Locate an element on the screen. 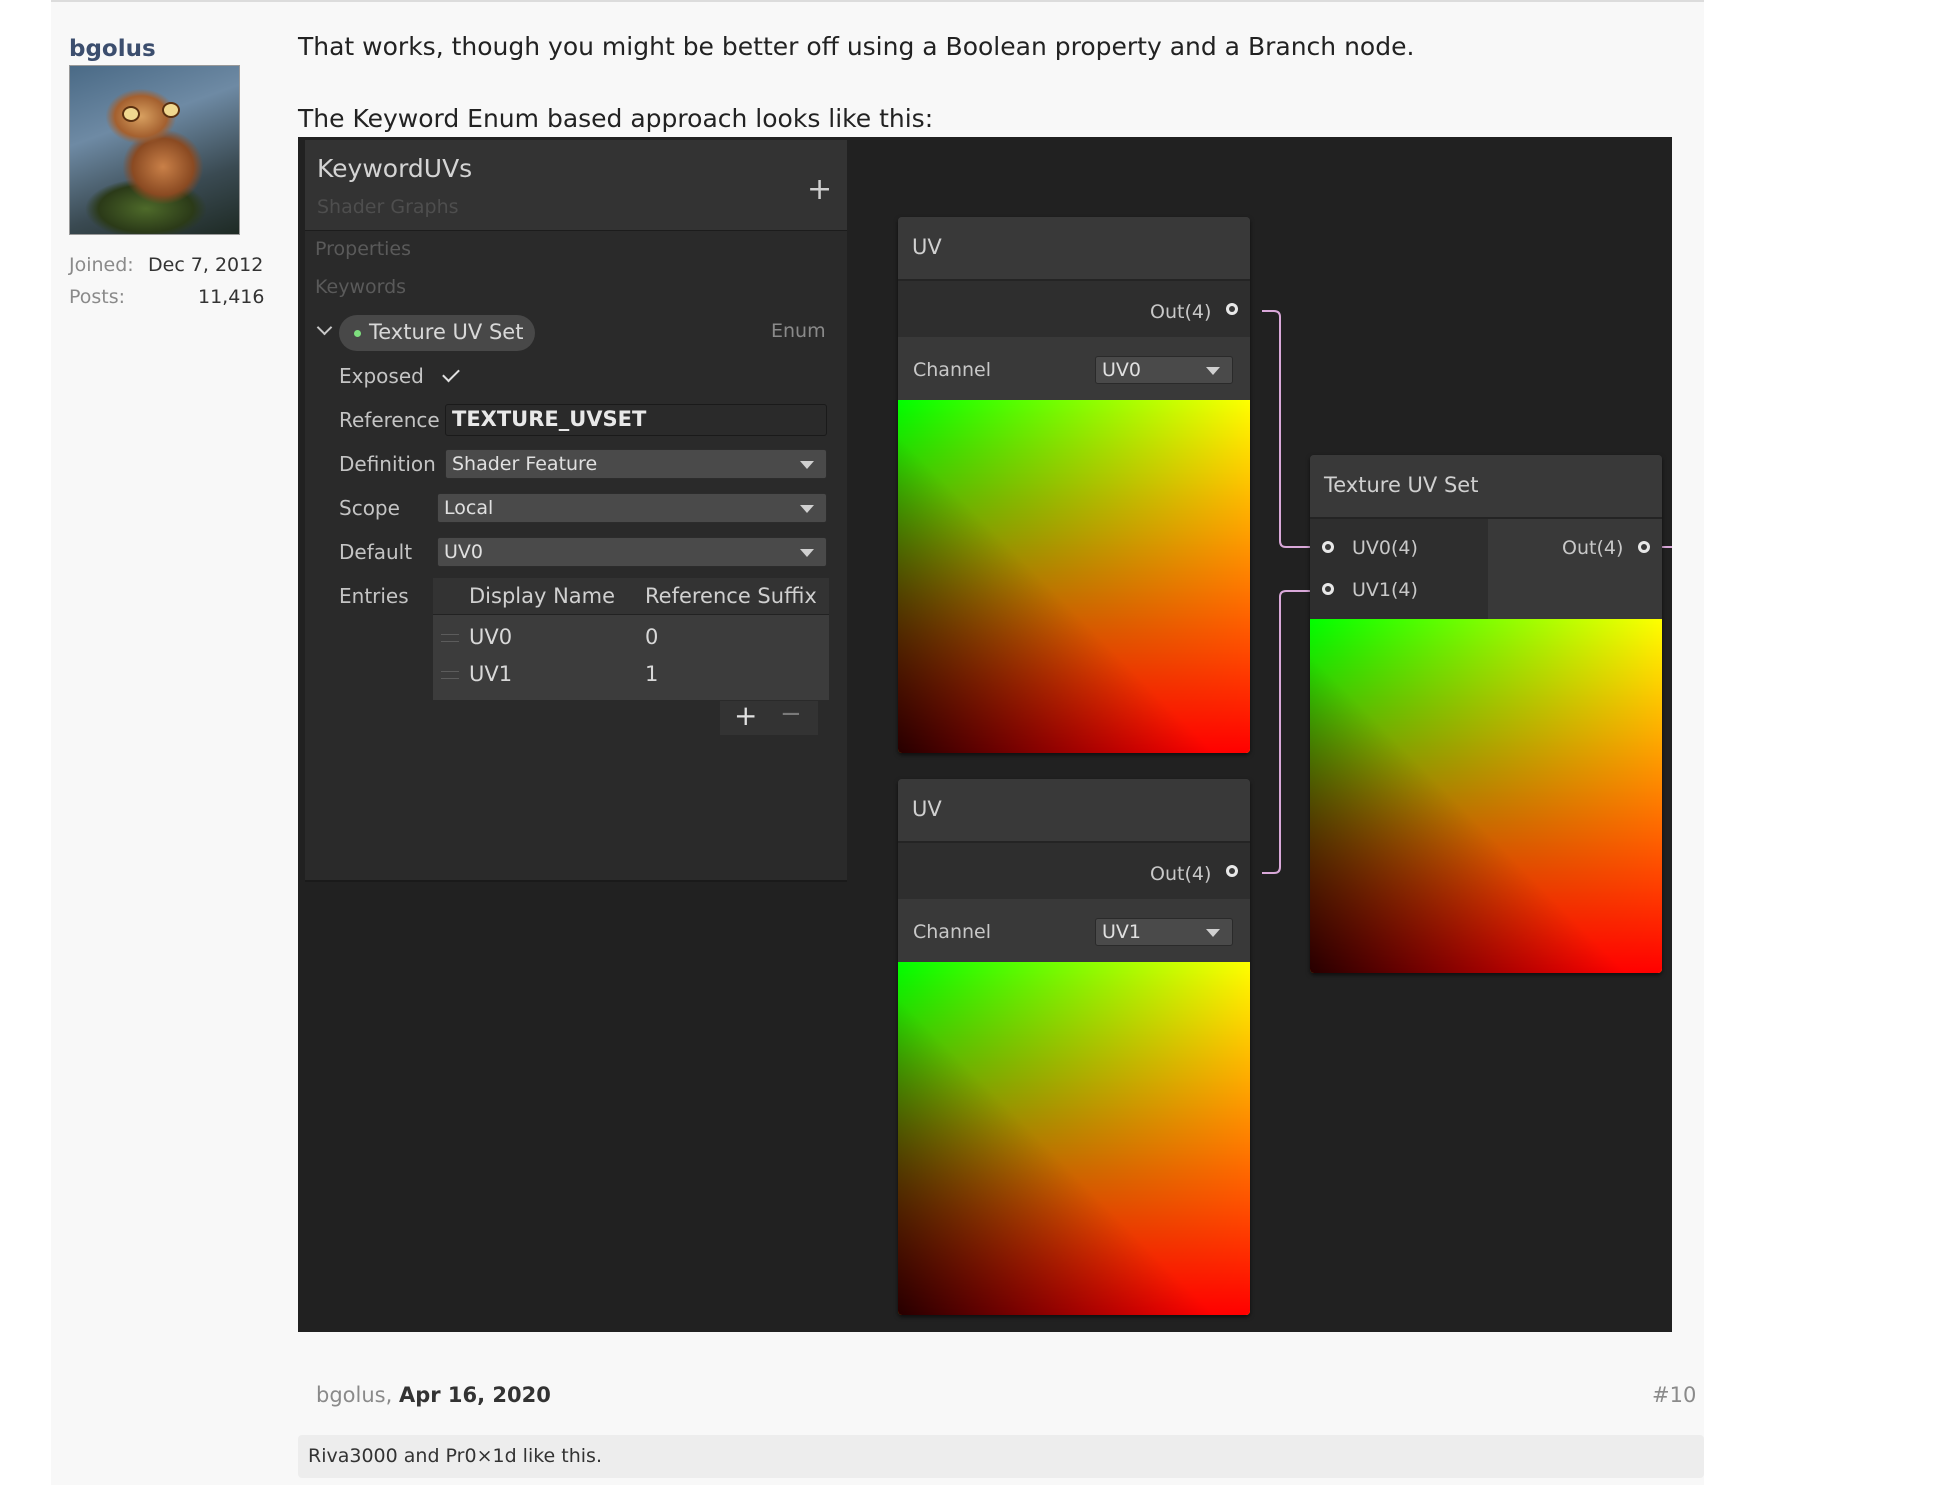  joined-label: Joined: is located at coordinates (101, 265).